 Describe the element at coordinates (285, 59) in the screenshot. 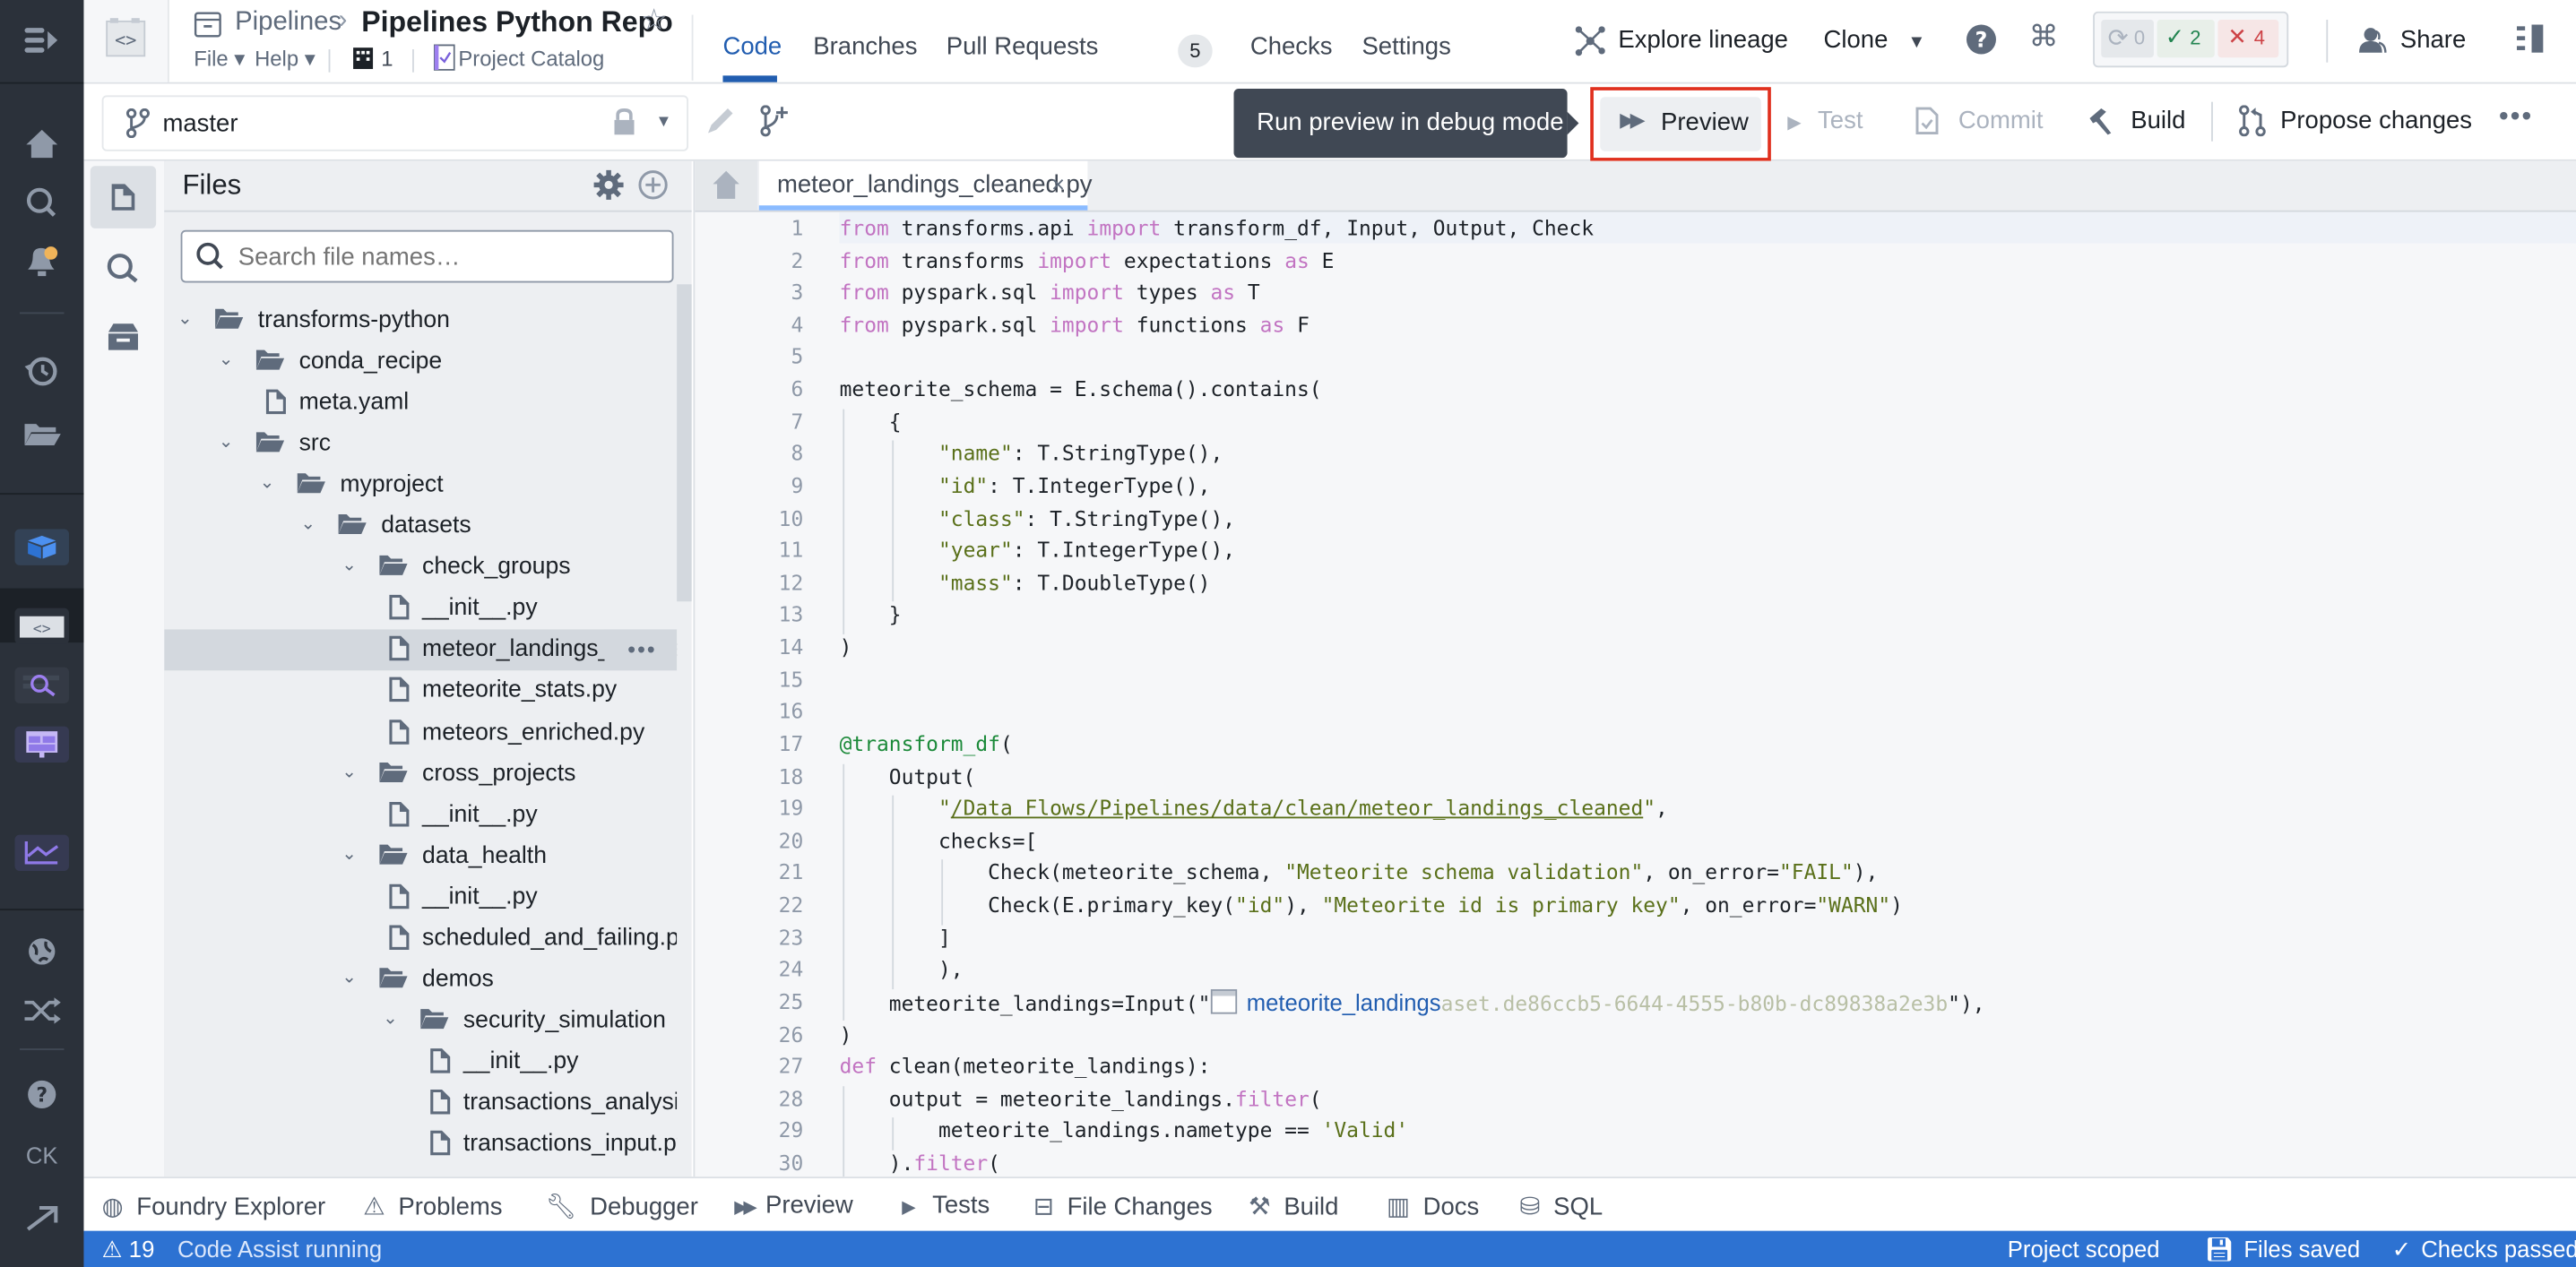

I see `help-menu: Help ▾` at that location.